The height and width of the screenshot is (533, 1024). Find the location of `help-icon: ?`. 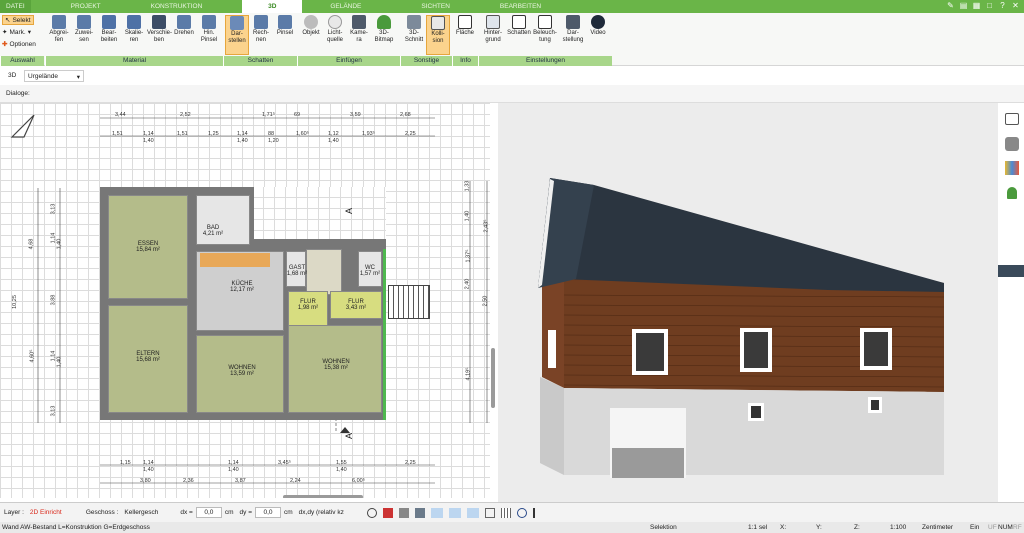

help-icon: ? is located at coordinates (1002, 6).